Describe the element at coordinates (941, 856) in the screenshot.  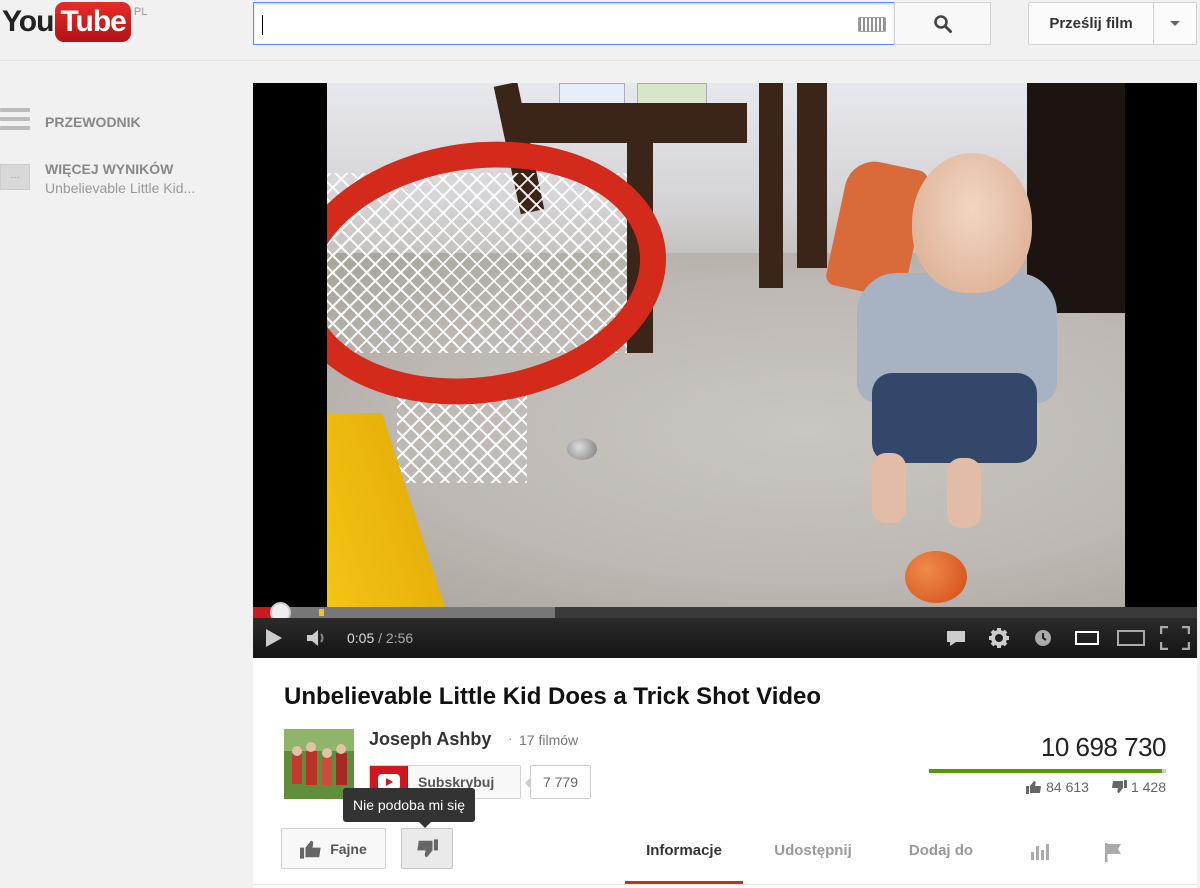
I see `tab-dodaj-do: Dodaj do` at that location.